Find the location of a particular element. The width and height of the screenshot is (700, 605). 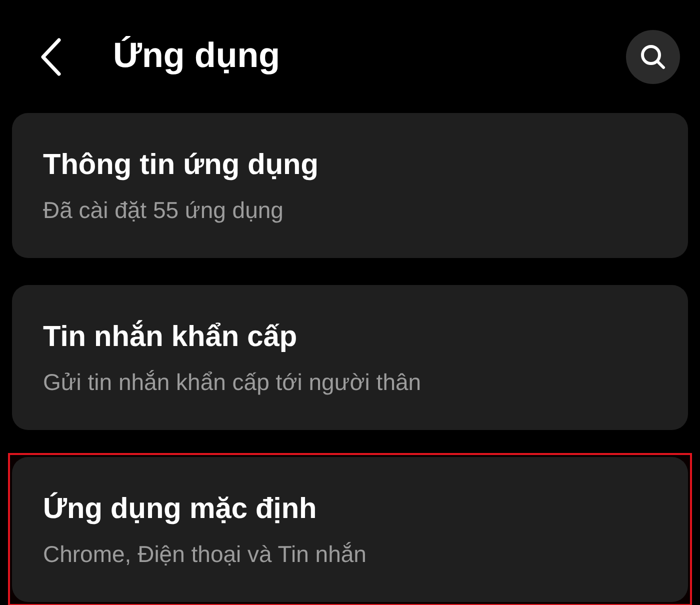

card-title: Thông tin ứng dụng is located at coordinates (181, 165).